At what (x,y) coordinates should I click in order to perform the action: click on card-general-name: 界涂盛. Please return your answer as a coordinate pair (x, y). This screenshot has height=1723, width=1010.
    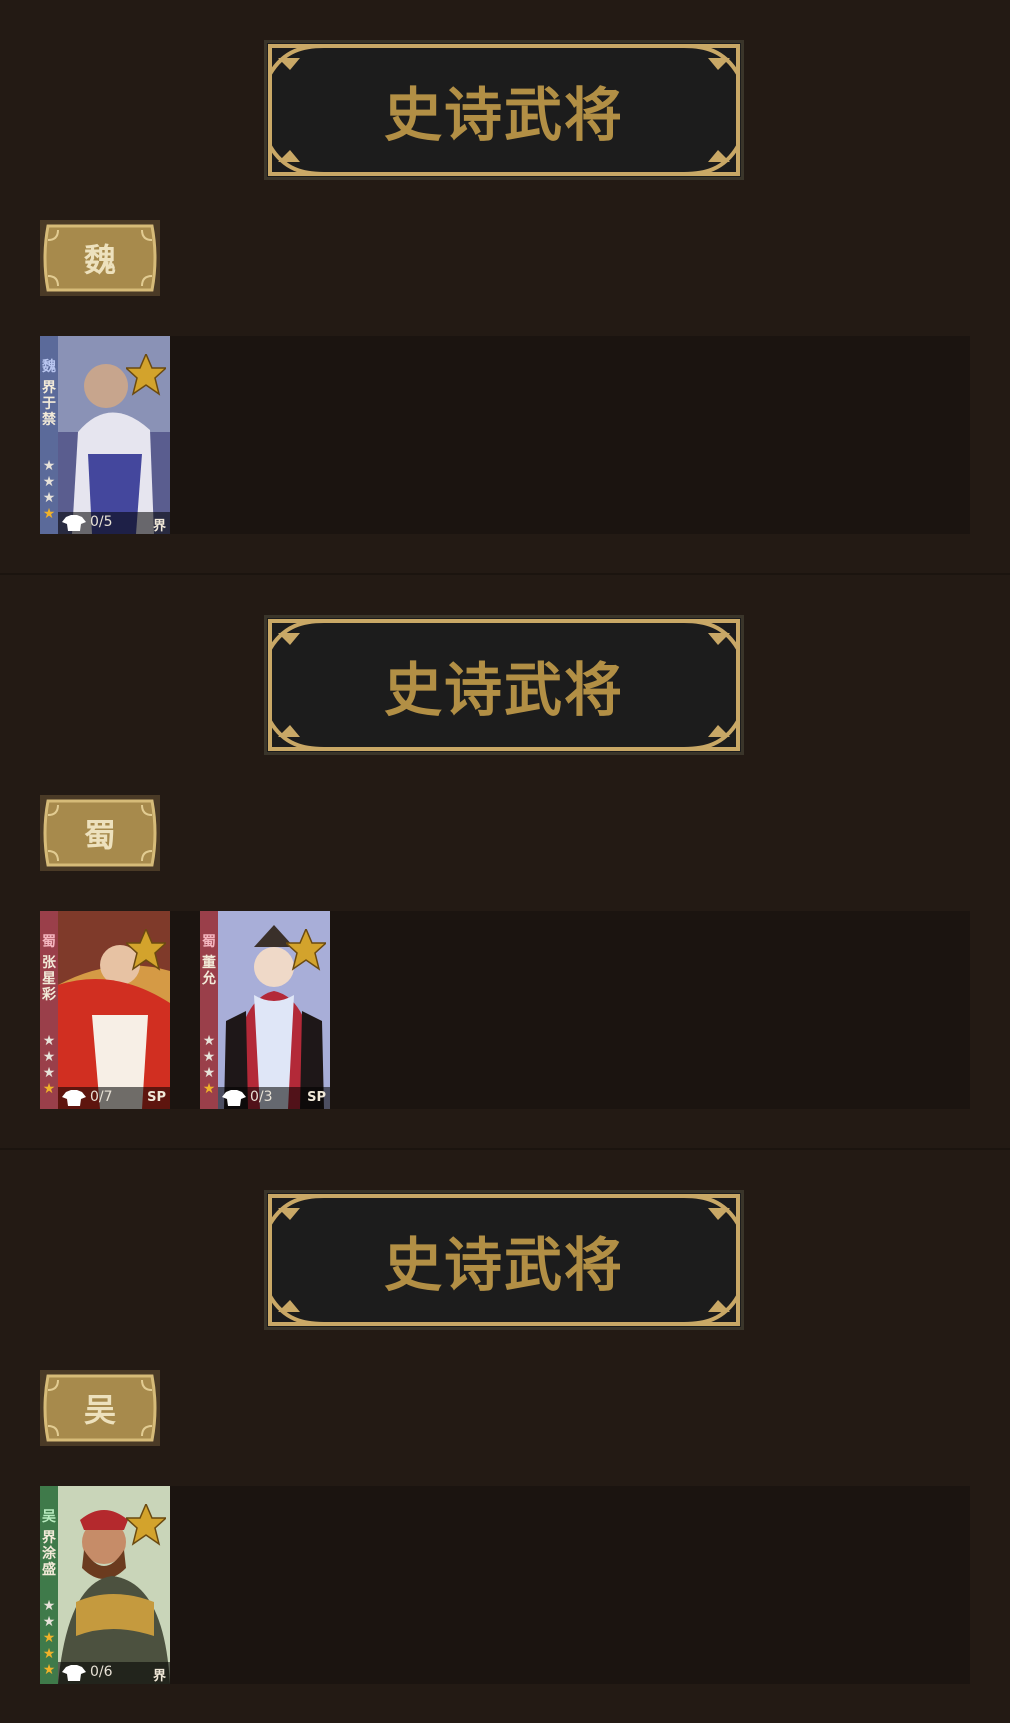
    Looking at the image, I should click on (49, 1554).